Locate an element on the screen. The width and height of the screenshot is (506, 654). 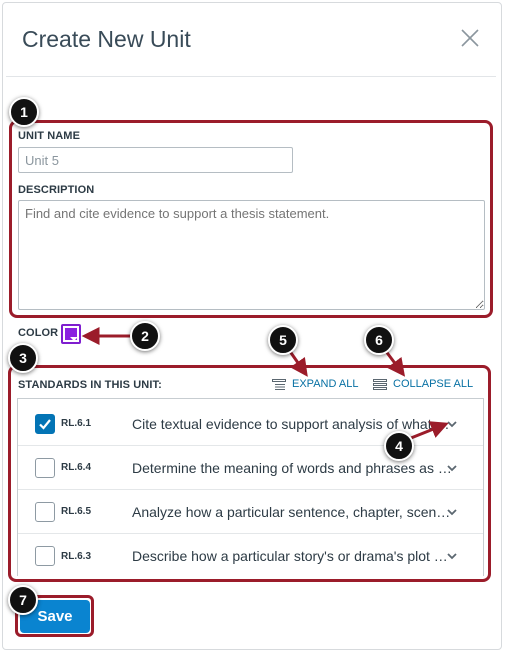
close-icon is located at coordinates (470, 38).